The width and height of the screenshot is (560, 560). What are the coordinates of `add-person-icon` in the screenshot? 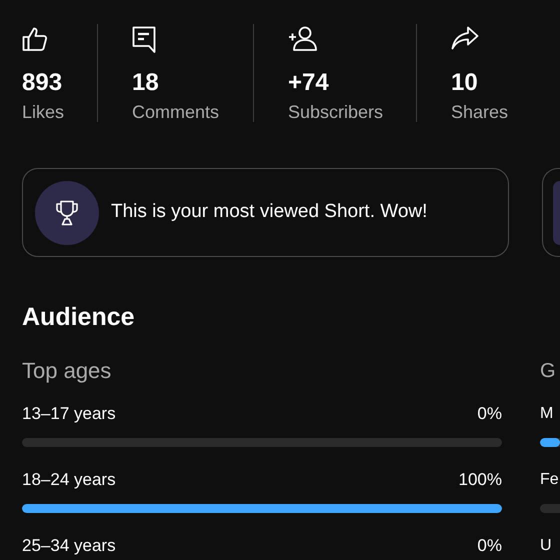 It's located at (303, 39).